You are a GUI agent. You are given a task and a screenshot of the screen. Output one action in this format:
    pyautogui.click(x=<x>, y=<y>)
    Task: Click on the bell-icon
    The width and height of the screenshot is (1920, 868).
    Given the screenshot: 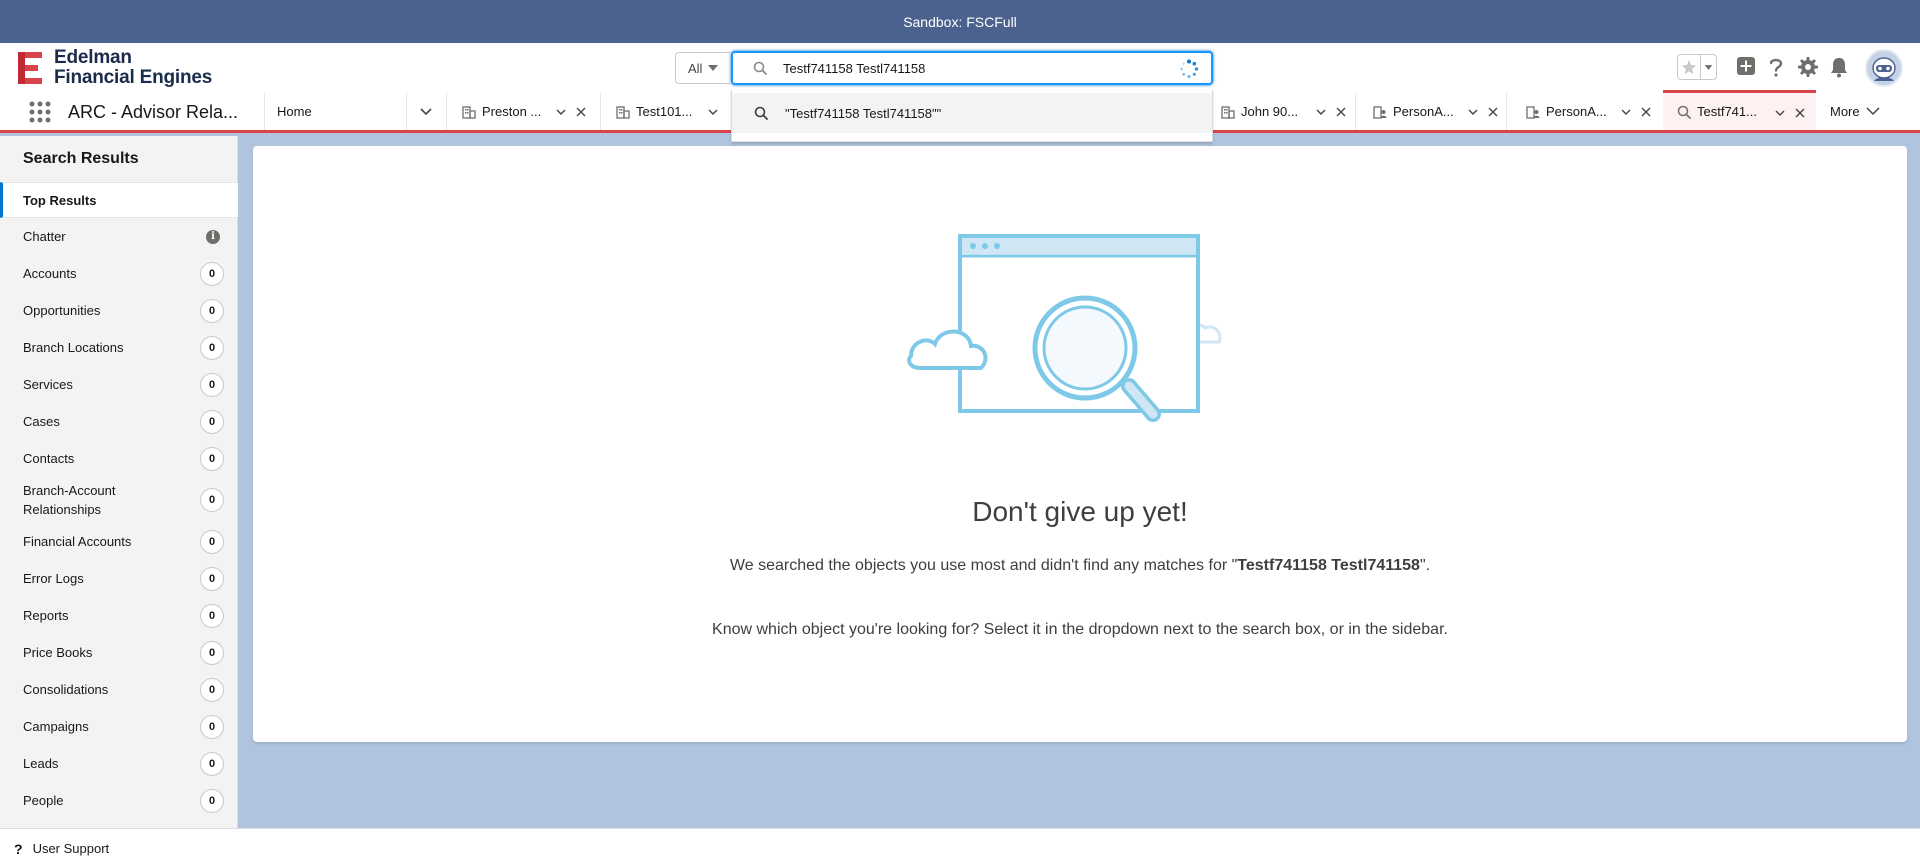 What is the action you would take?
    pyautogui.click(x=1839, y=67)
    